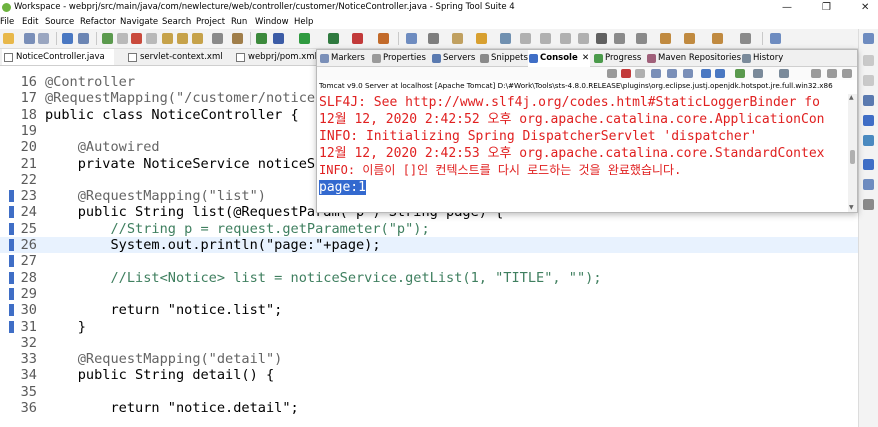  Describe the element at coordinates (612, 73) in the screenshot. I see `remove-launch-icon` at that location.